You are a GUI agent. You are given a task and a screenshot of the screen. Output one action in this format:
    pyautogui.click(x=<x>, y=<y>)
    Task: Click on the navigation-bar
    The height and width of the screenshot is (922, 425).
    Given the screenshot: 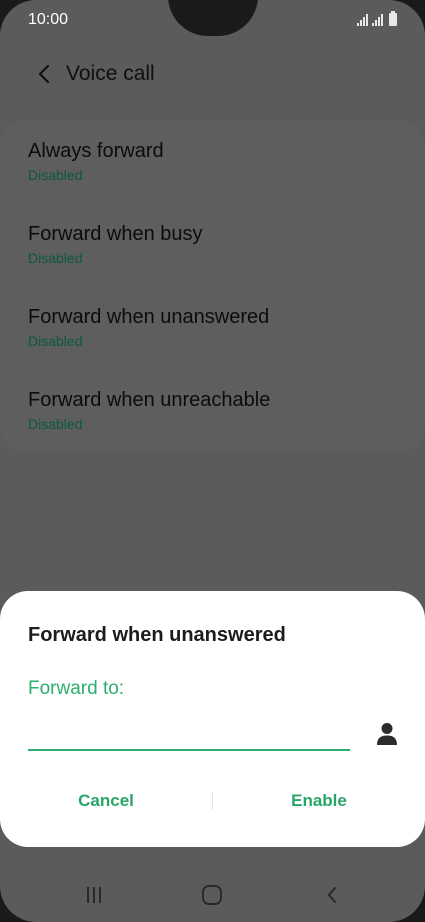 What is the action you would take?
    pyautogui.click(x=212, y=894)
    